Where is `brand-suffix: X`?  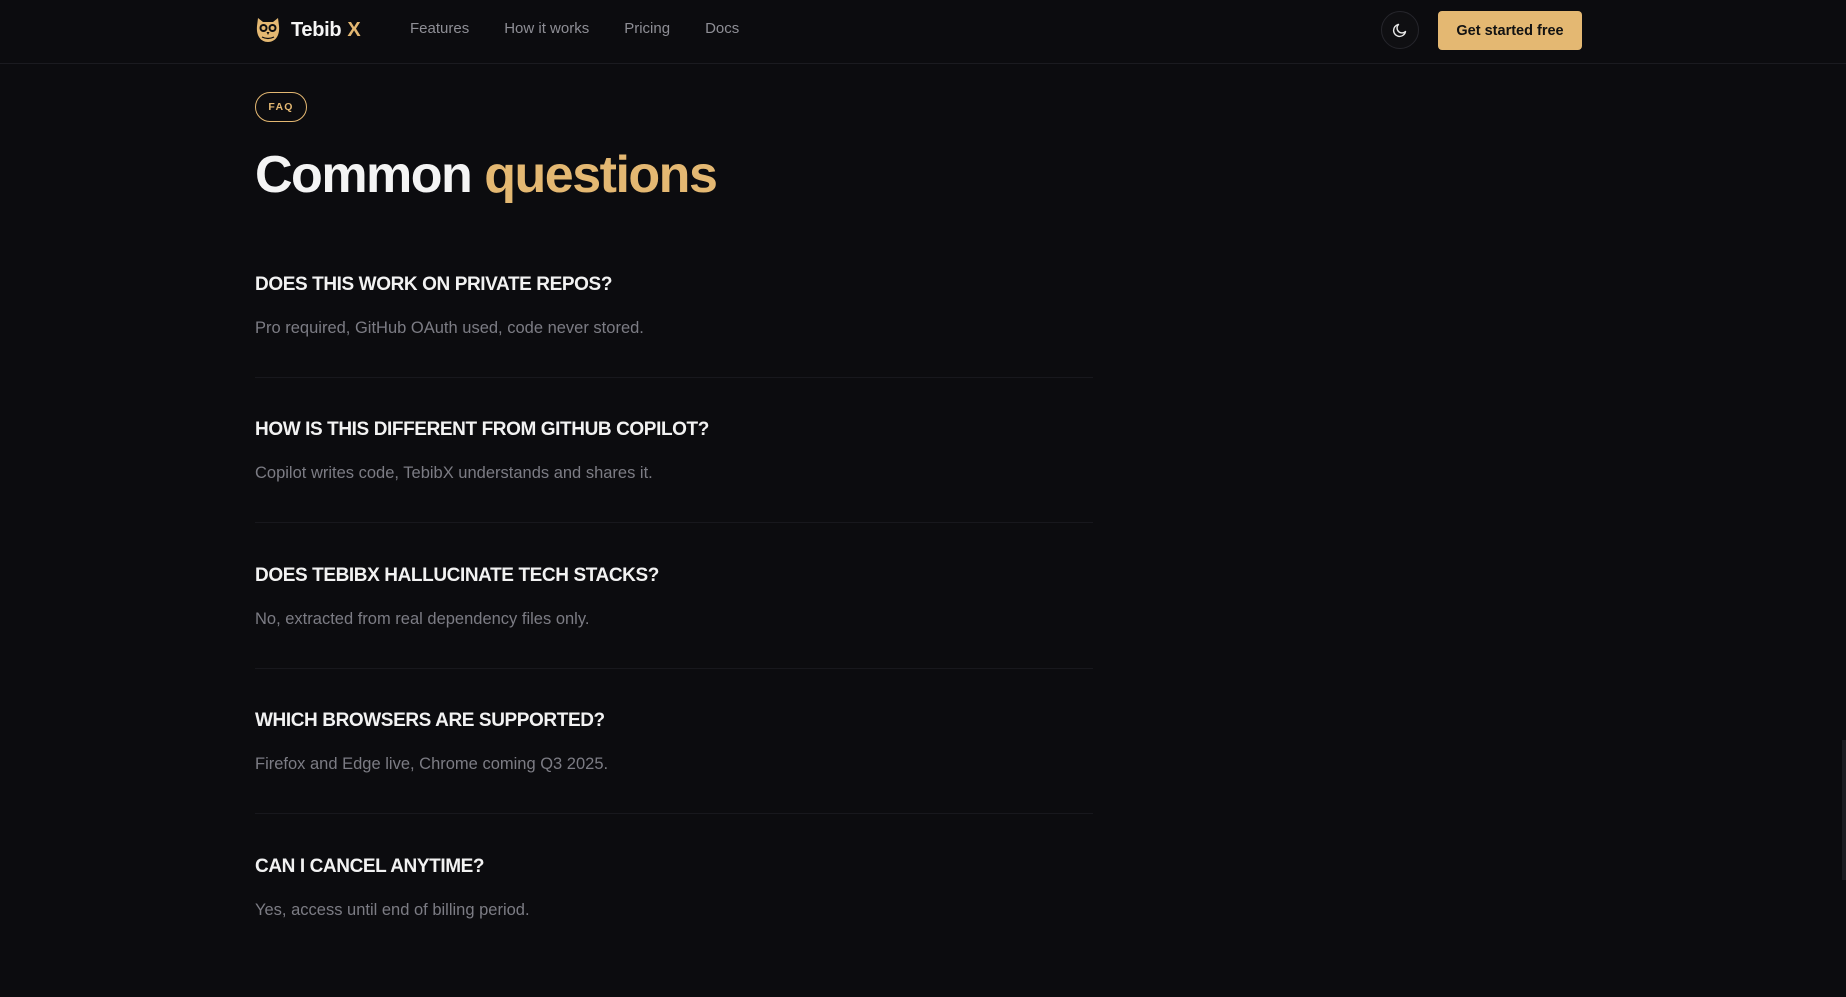 brand-suffix: X is located at coordinates (354, 29).